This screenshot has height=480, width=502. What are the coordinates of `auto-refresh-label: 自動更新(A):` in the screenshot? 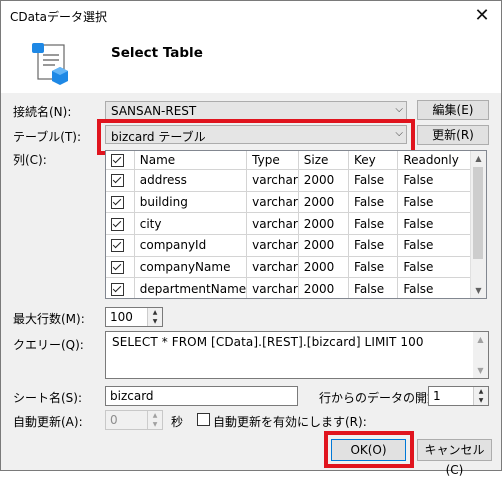 It's located at (48, 422).